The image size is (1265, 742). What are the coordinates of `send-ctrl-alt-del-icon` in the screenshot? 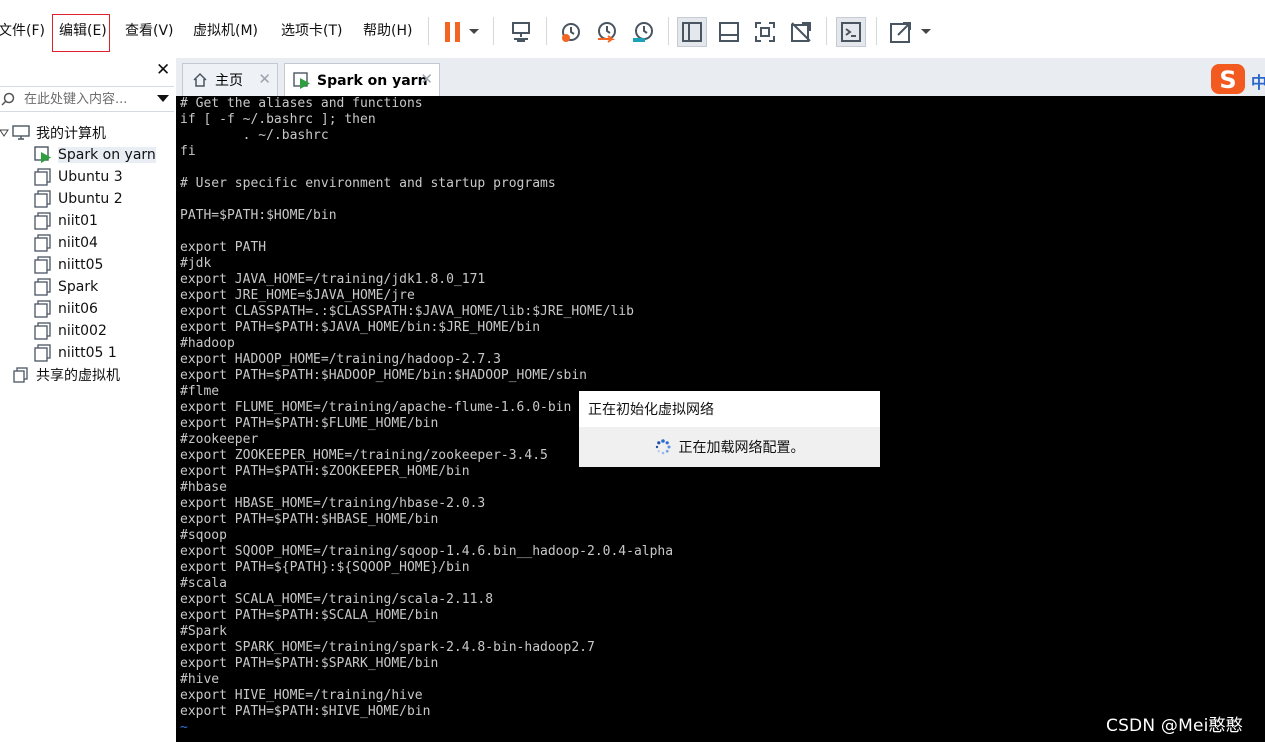 It's located at (521, 32).